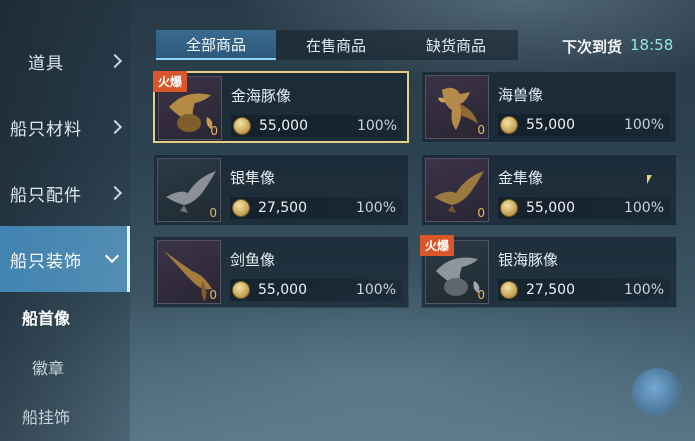  Describe the element at coordinates (592, 47) in the screenshot. I see `restock-label: 下次到货` at that location.